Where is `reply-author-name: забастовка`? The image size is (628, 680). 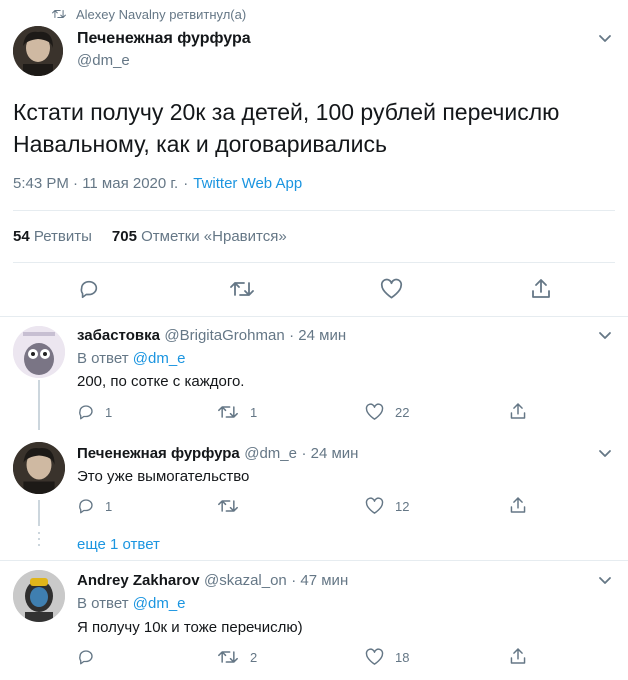
reply-author-name: забастовка is located at coordinates (118, 335).